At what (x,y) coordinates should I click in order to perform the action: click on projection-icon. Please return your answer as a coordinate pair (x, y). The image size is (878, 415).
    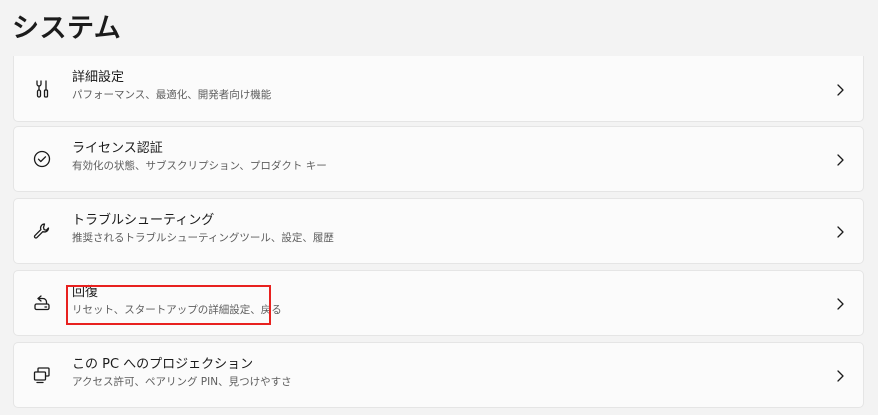
    Looking at the image, I should click on (42, 375).